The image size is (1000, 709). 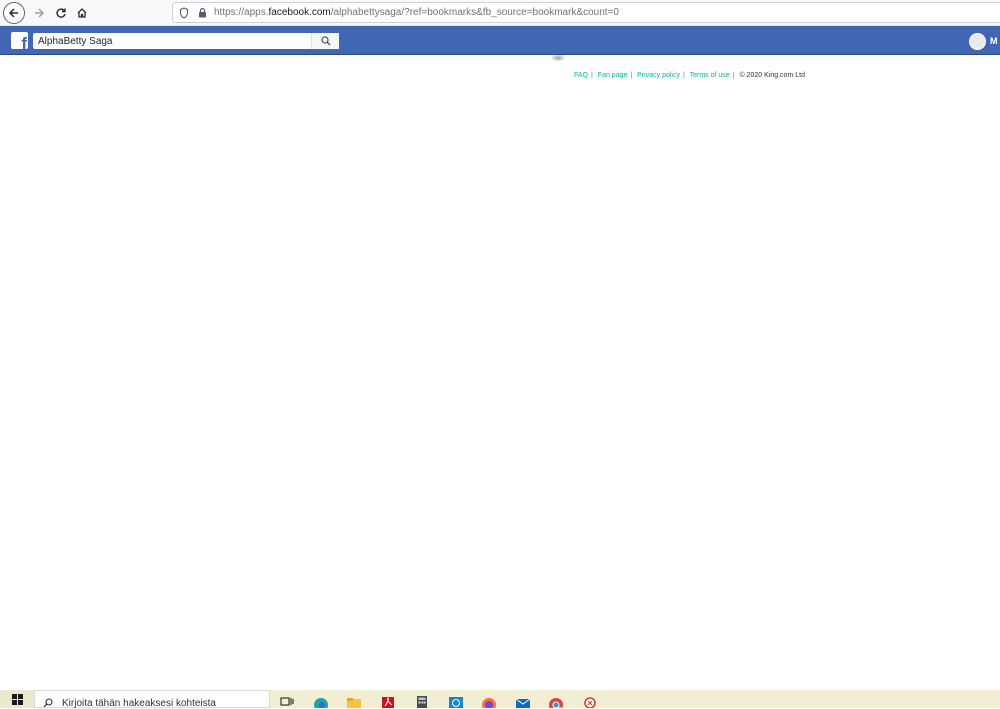 What do you see at coordinates (658, 75) in the screenshot?
I see `privacy-policy-link: Privacy policy` at bounding box center [658, 75].